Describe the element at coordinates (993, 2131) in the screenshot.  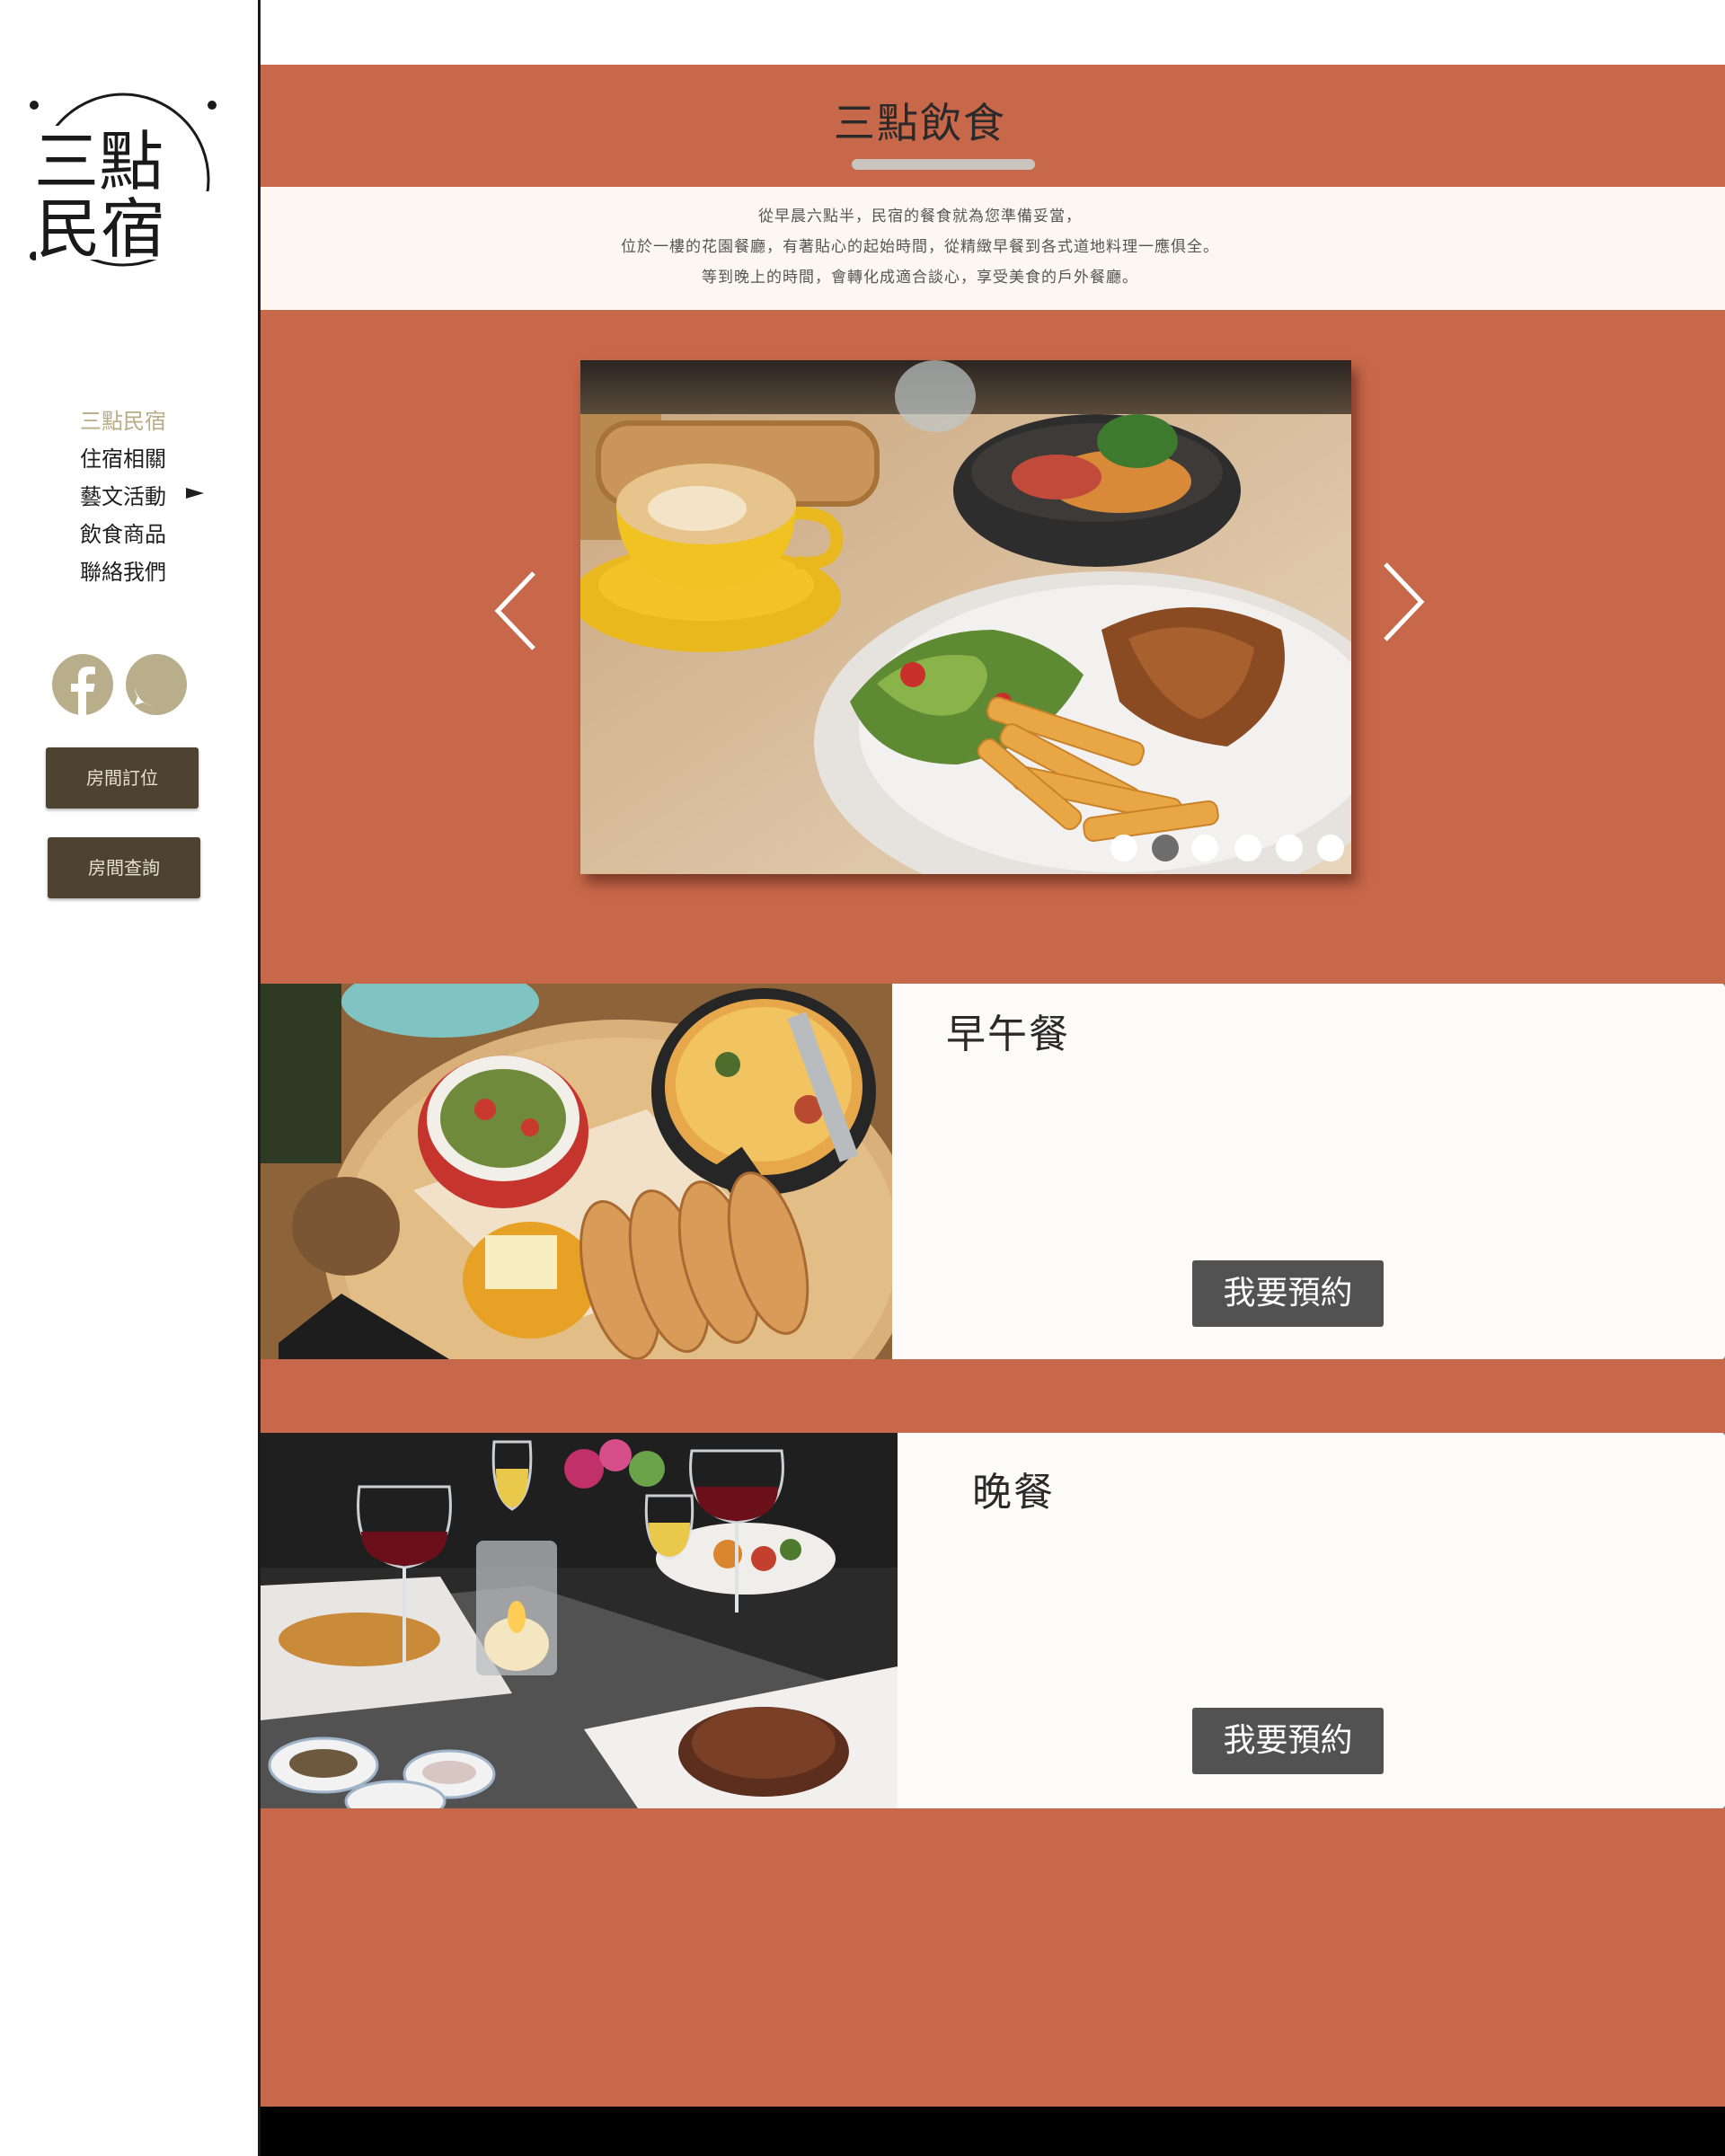
I see `footer-bar` at that location.